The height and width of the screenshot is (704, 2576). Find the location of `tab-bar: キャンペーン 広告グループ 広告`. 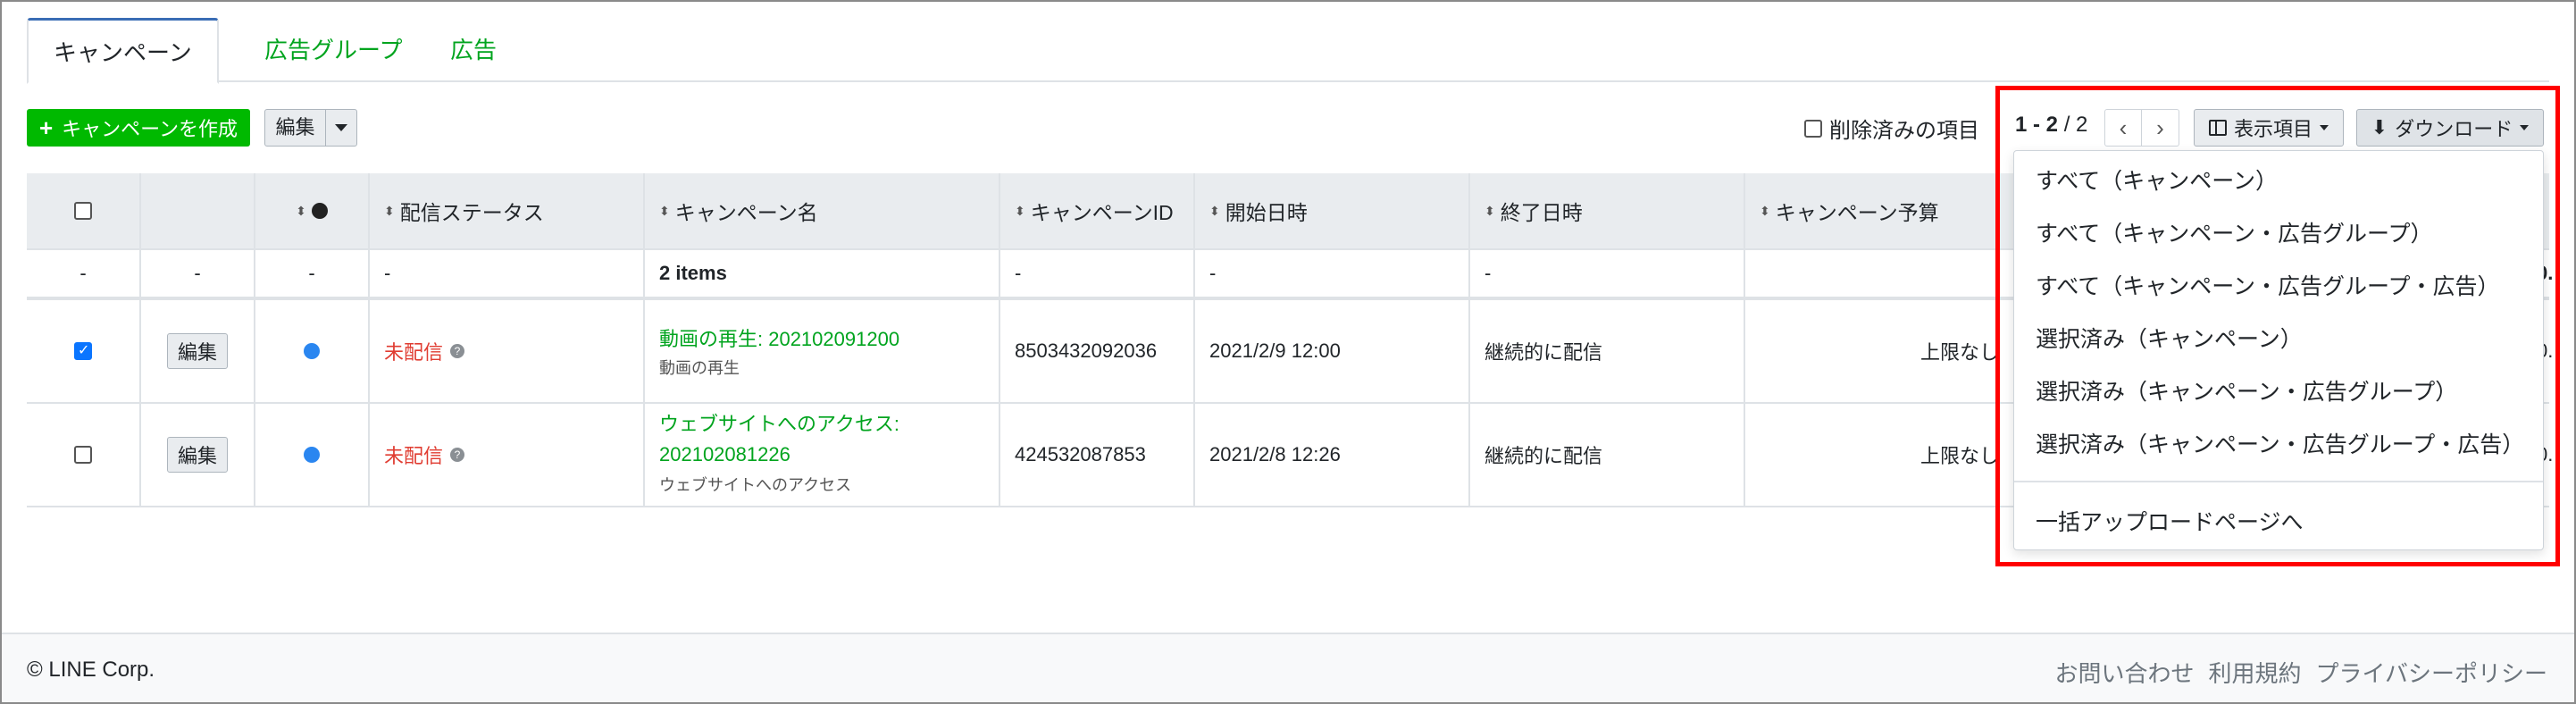

tab-bar: キャンペーン 広告グループ 広告 is located at coordinates (1288, 51).